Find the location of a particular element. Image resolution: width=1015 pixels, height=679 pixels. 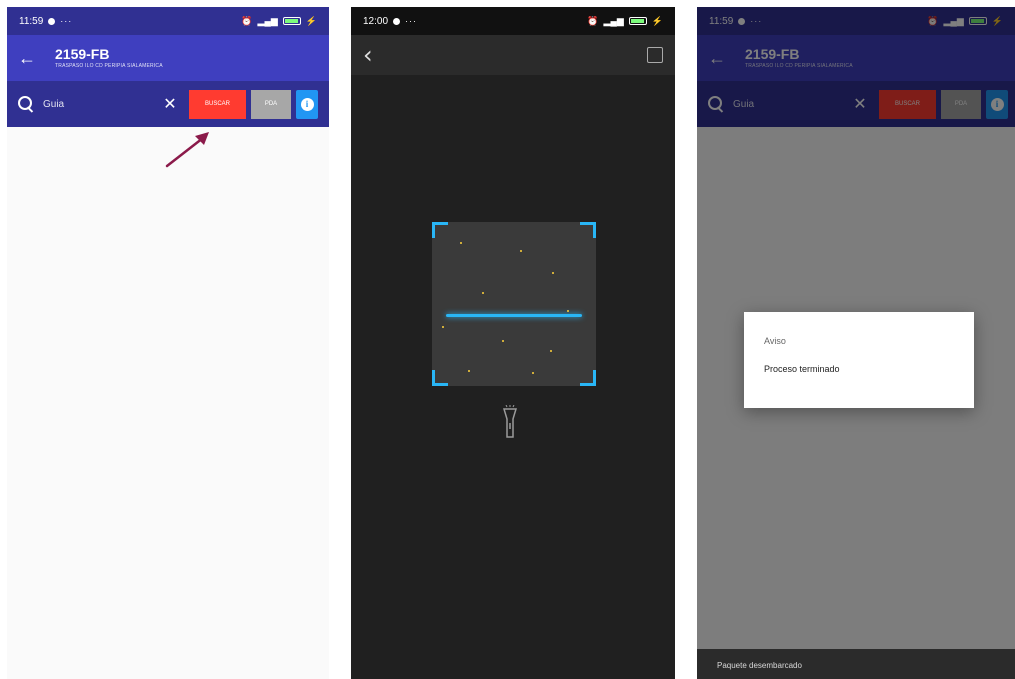

dialog-message: Proceso terminado is located at coordinates (802, 369).